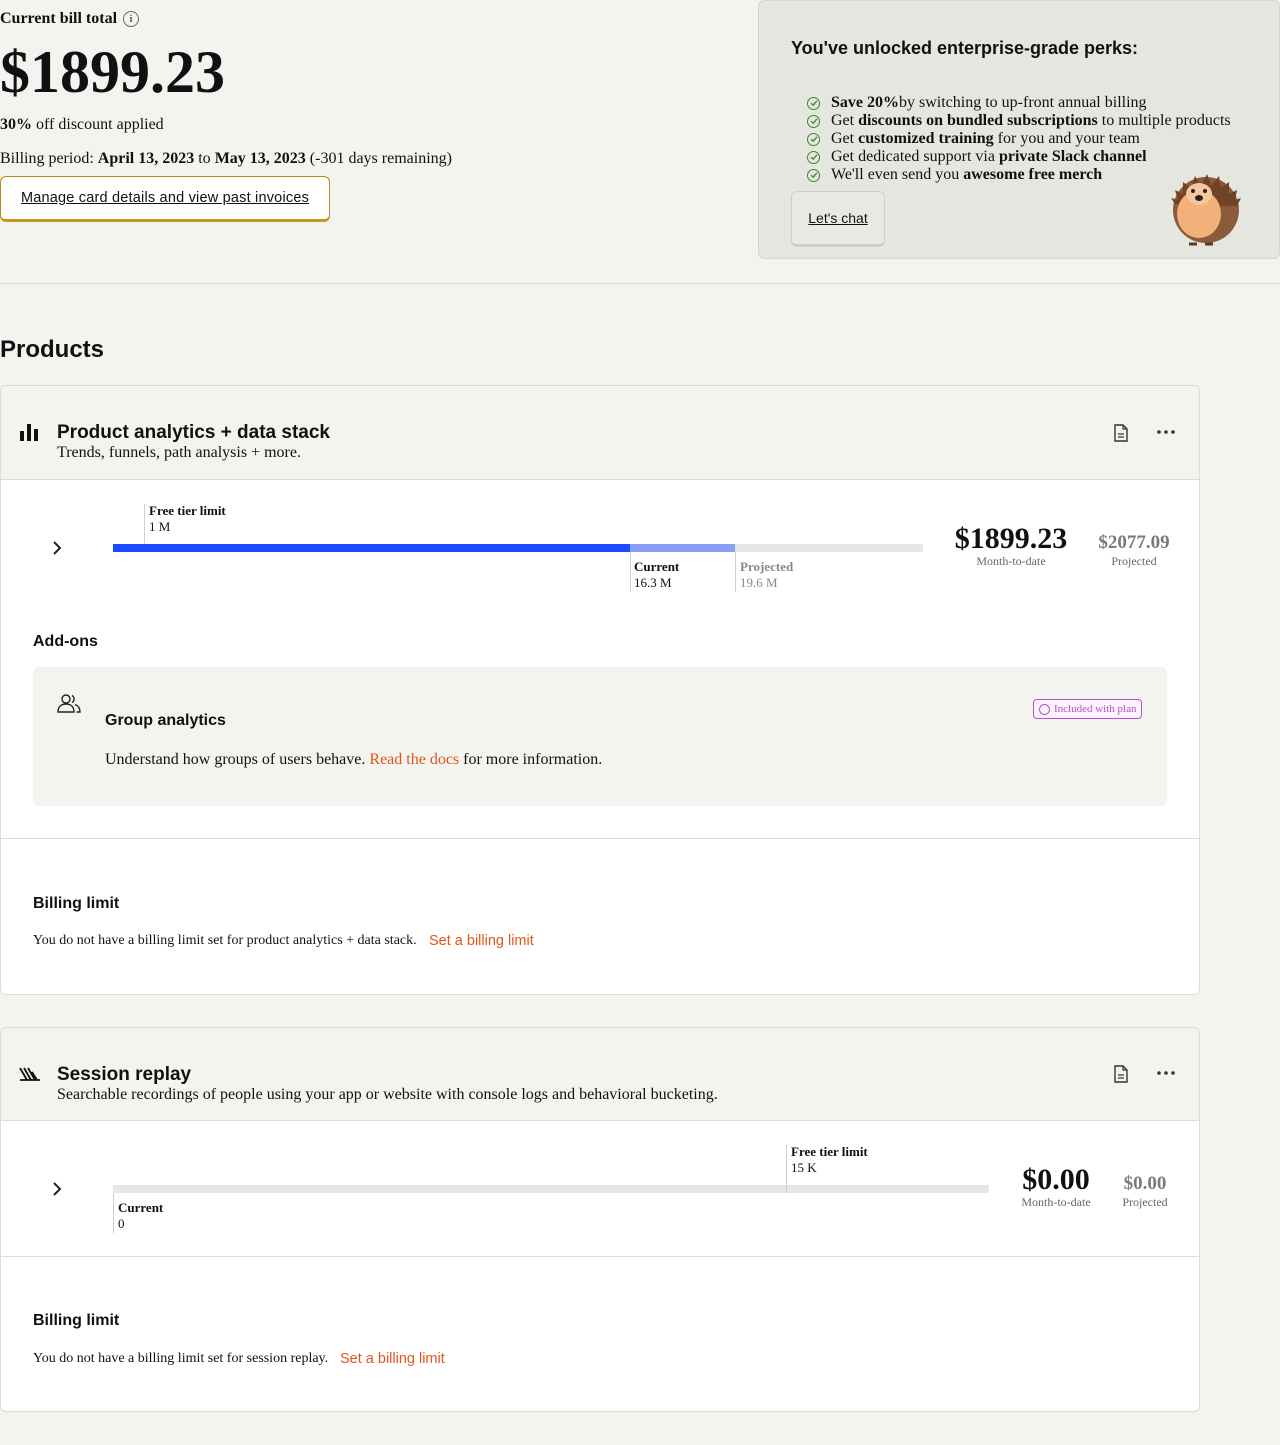 The width and height of the screenshot is (1280, 1445). Describe the element at coordinates (204, 158) in the screenshot. I see `period-to: to` at that location.